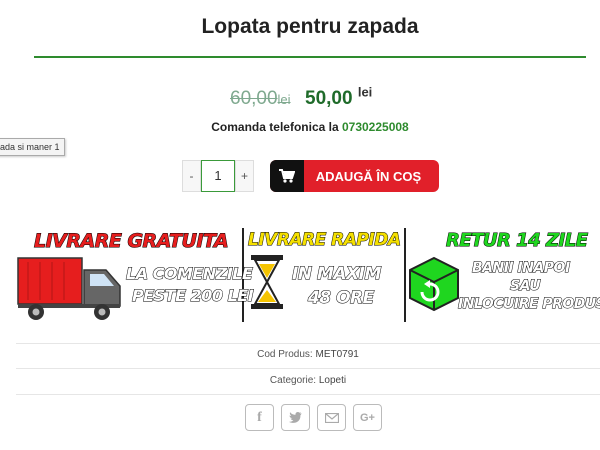  I want to click on sku-value: MET0791, so click(337, 354).